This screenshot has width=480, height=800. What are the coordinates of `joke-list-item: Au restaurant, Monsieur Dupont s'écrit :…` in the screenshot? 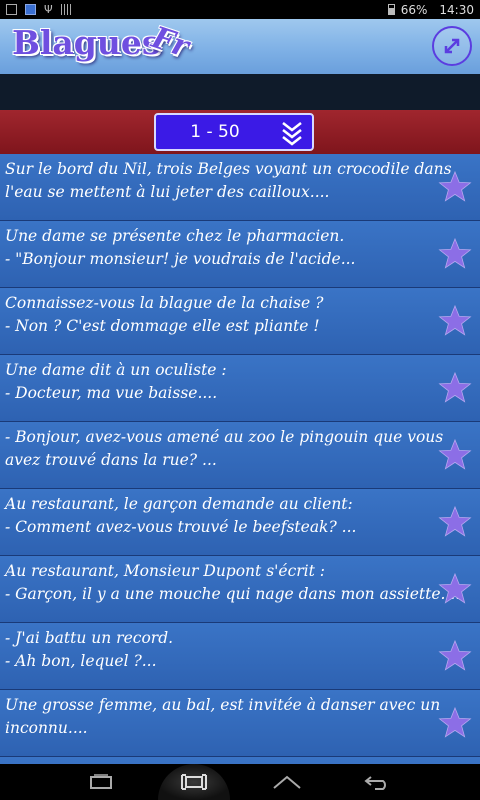 It's located at (240, 589).